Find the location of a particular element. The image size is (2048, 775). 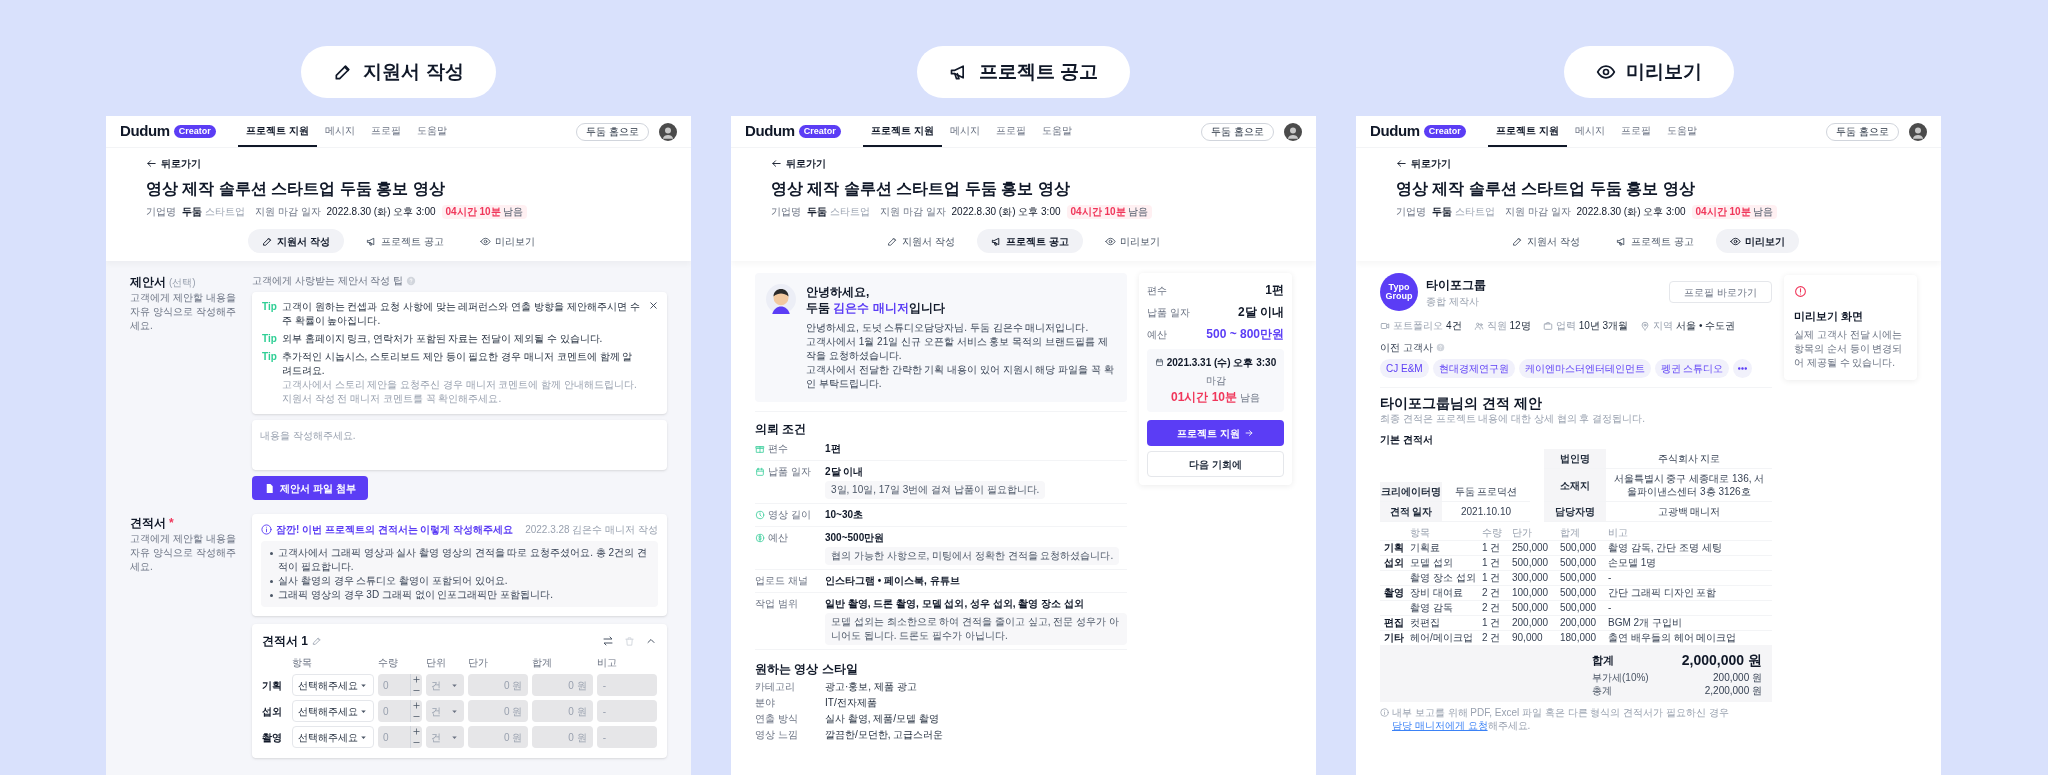

more-icon is located at coordinates (1743, 368).